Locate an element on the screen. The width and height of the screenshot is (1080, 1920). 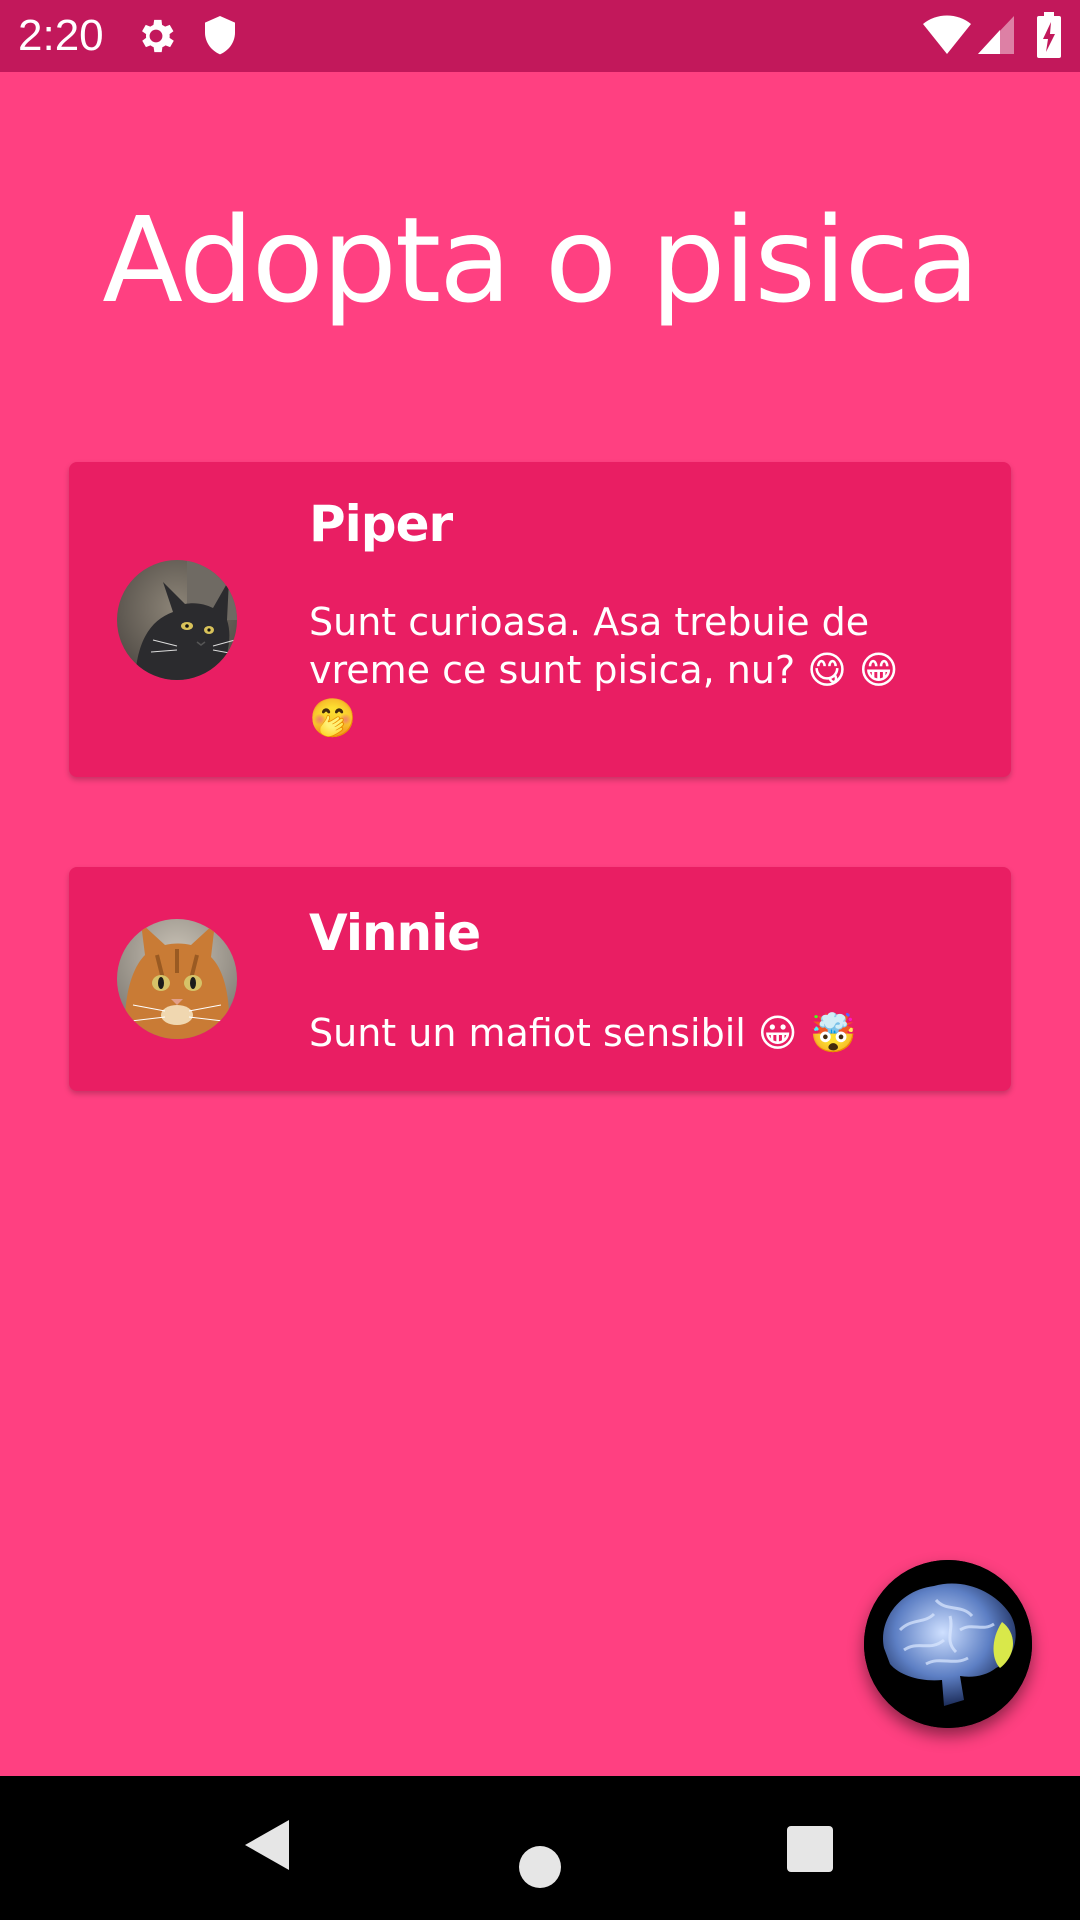
cat-name: Vinnie is located at coordinates (395, 933).